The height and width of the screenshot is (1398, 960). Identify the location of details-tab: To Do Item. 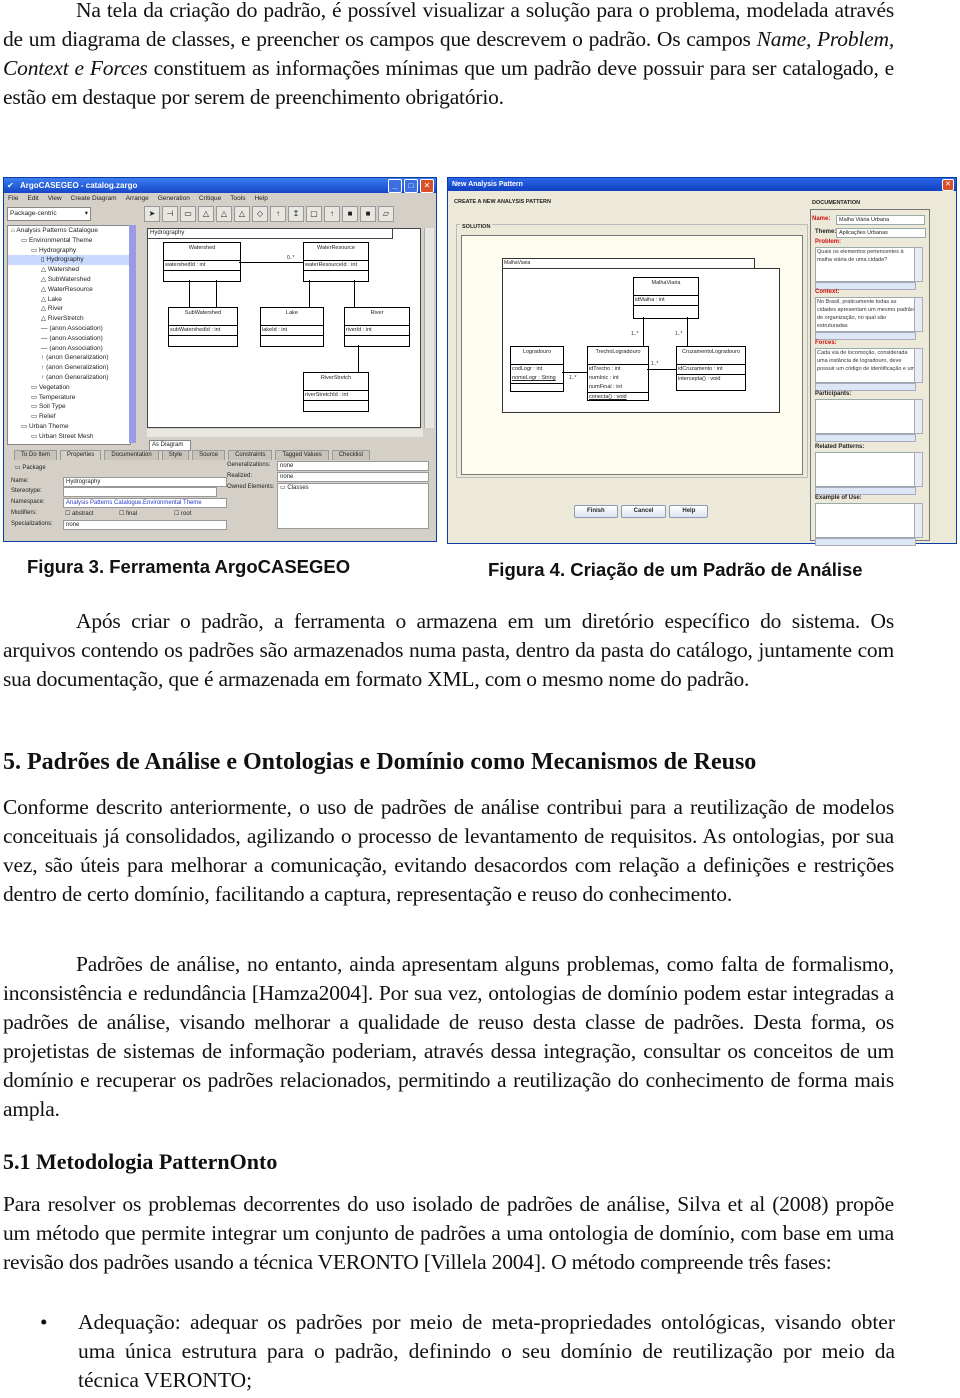
(36, 455).